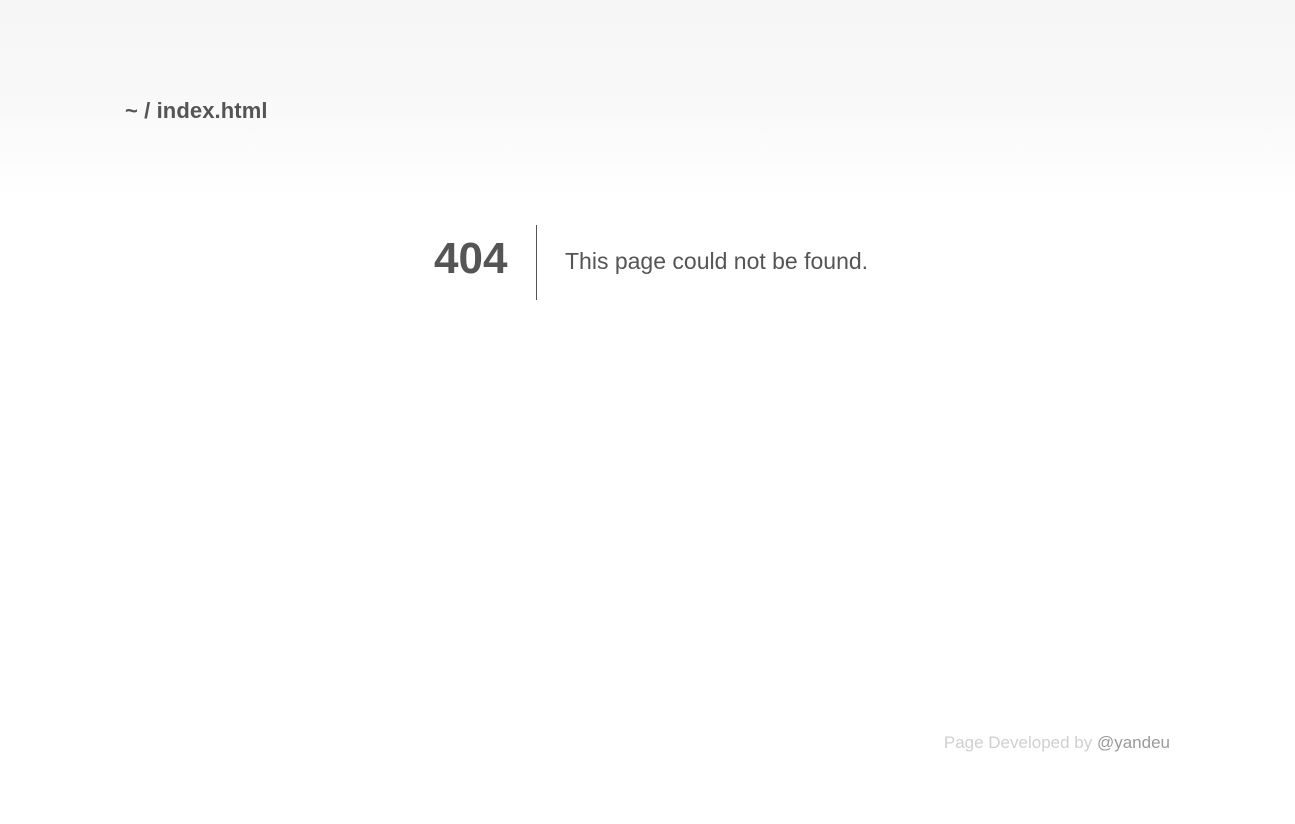  What do you see at coordinates (1020, 742) in the screenshot?
I see `footer-prefix: Page Developed by` at bounding box center [1020, 742].